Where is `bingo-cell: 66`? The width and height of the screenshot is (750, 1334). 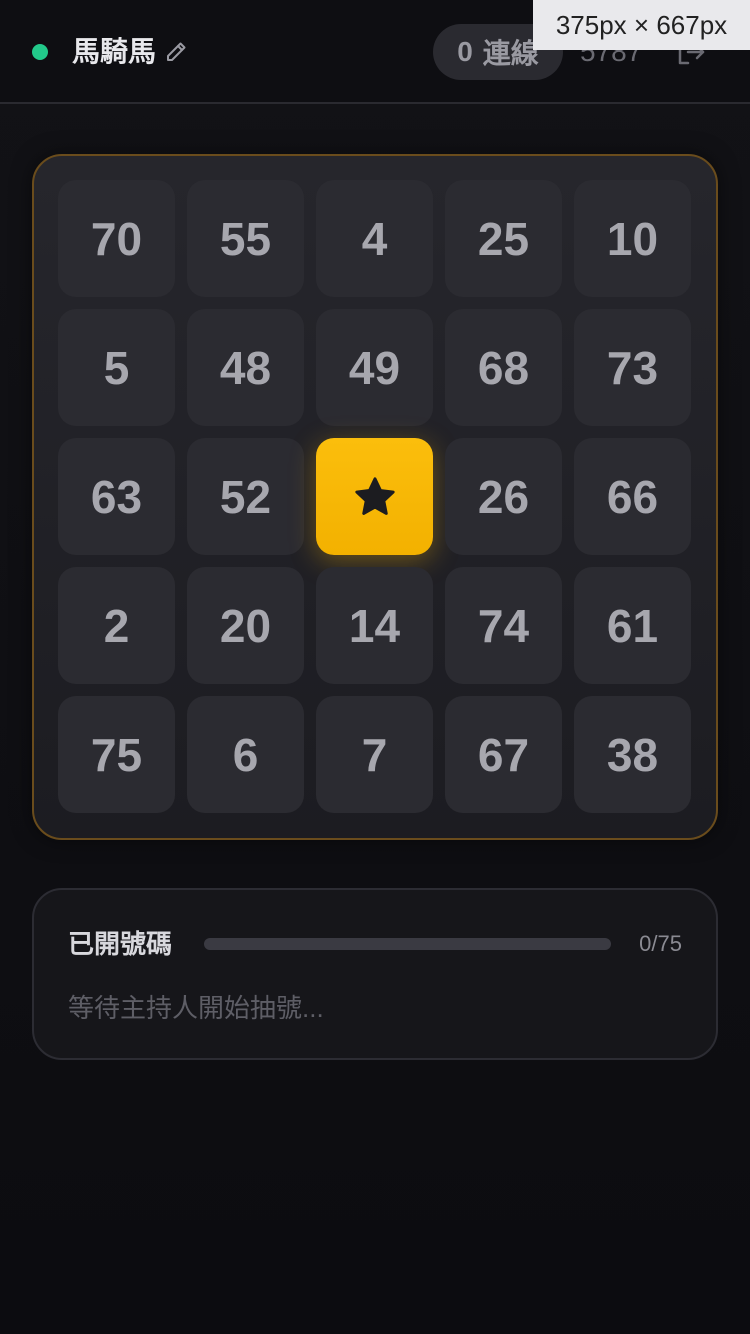 bingo-cell: 66 is located at coordinates (632, 496).